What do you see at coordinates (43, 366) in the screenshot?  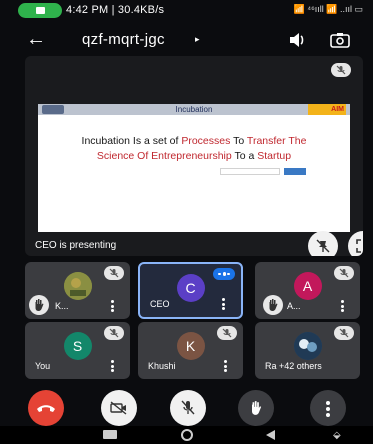 I see `participant-name: You` at bounding box center [43, 366].